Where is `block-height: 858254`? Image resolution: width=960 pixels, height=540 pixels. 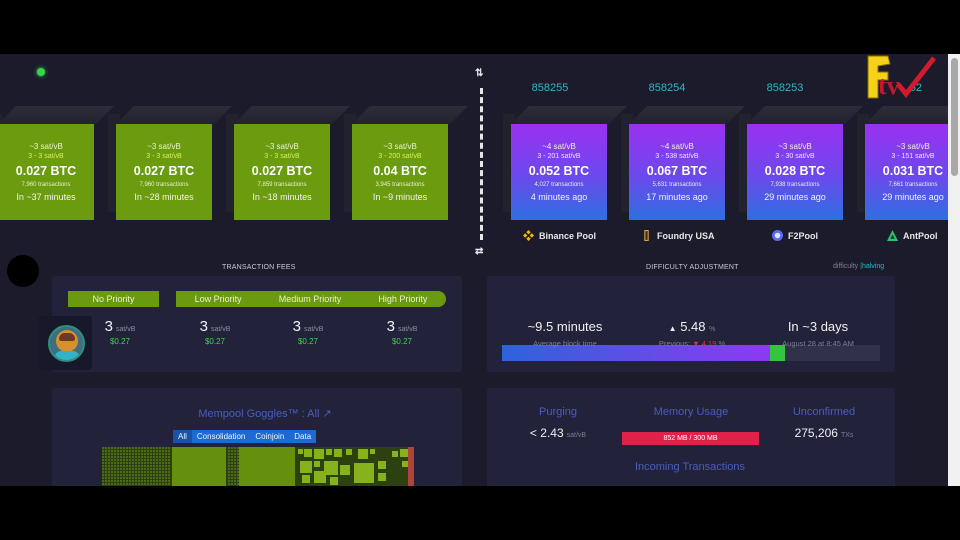 block-height: 858254 is located at coordinates (667, 88).